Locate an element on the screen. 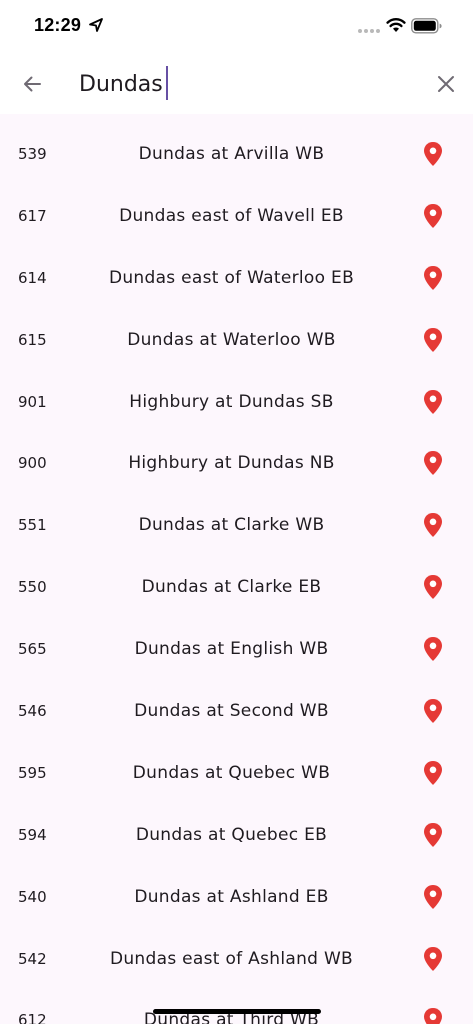  search-bar is located at coordinates (236, 83).